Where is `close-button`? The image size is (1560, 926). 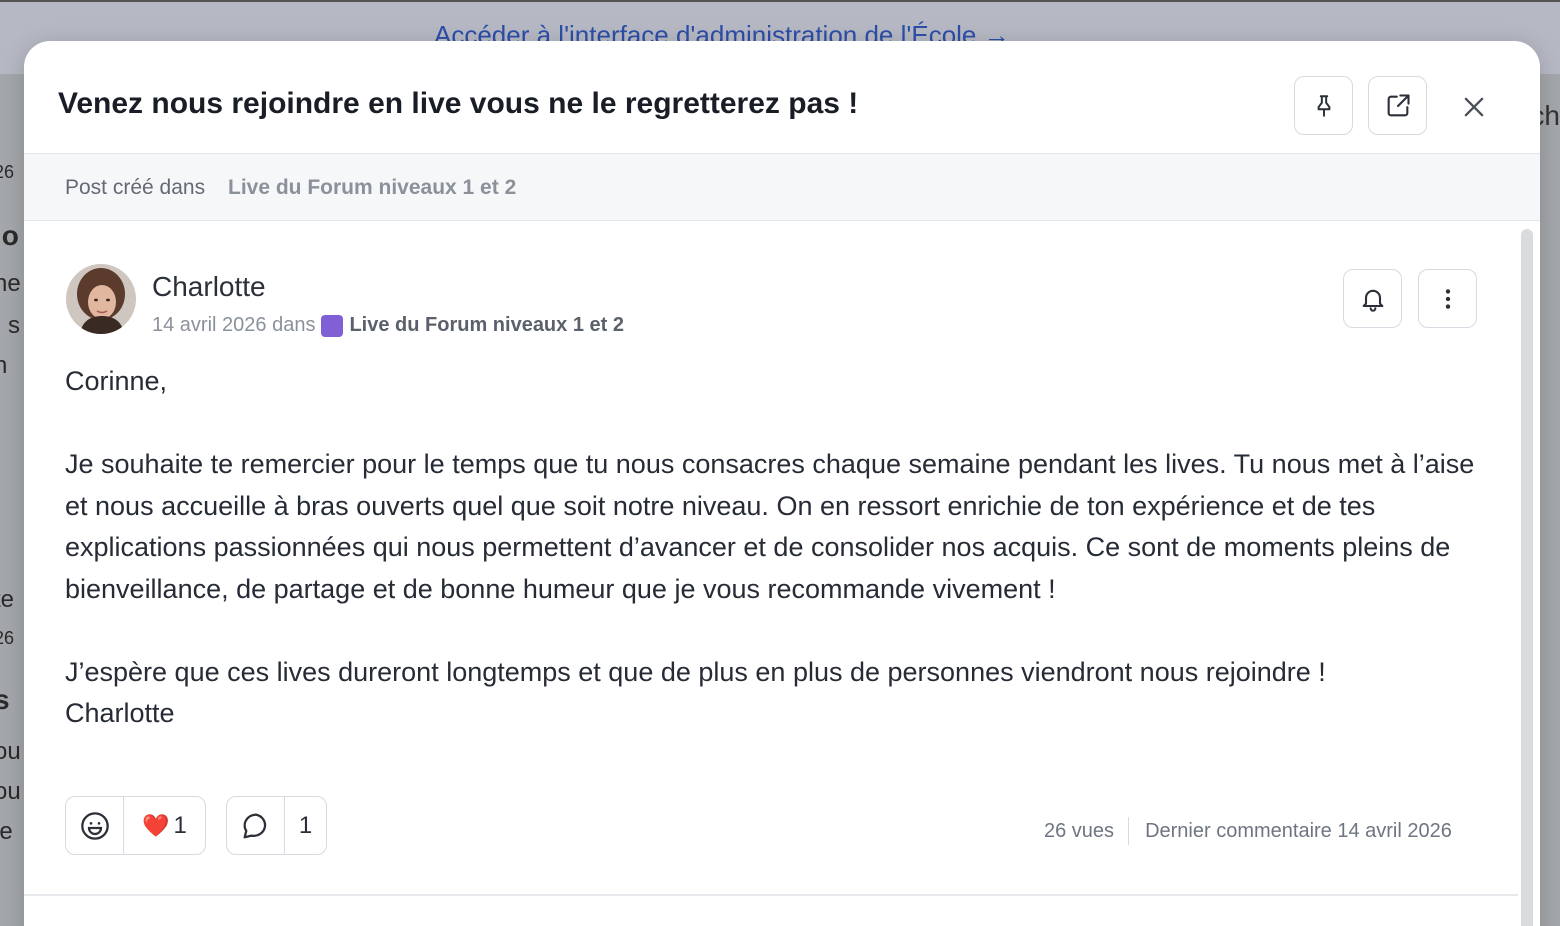 close-button is located at coordinates (1474, 107).